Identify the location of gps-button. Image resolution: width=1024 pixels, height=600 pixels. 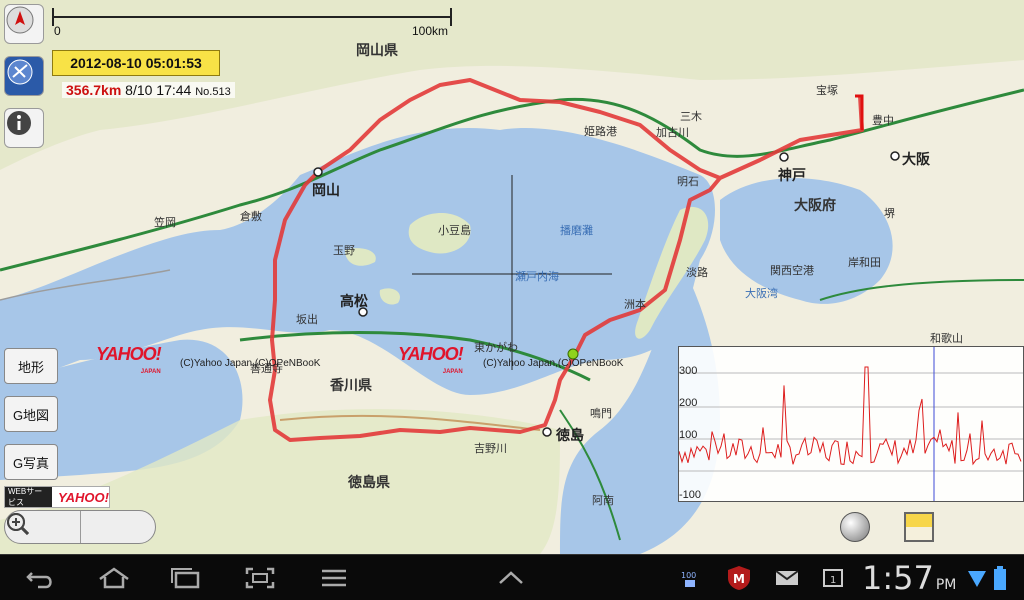
(24, 76).